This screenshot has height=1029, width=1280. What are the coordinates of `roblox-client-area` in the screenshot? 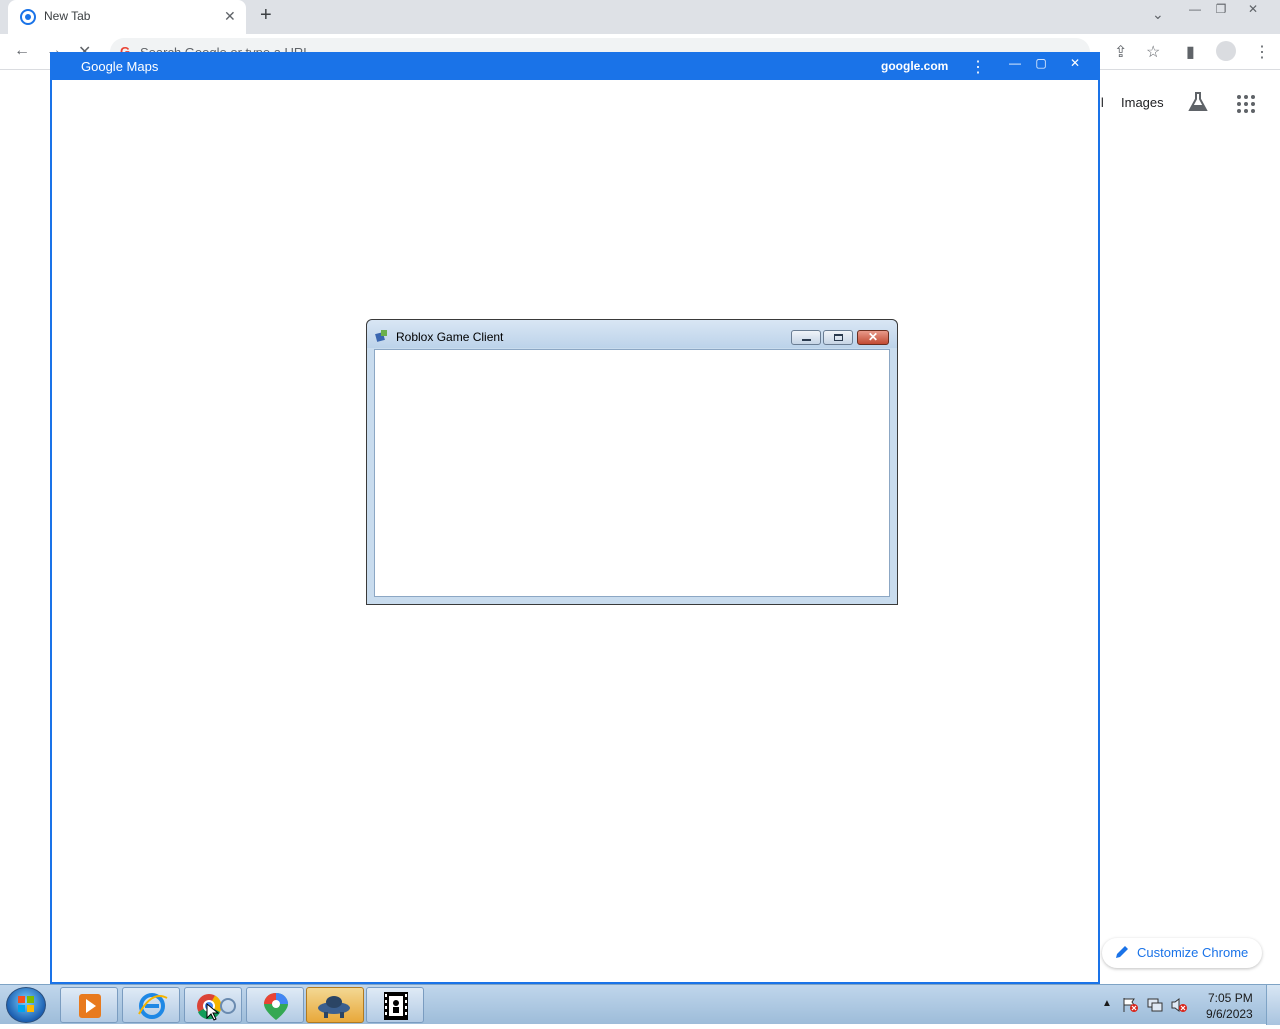 It's located at (632, 473).